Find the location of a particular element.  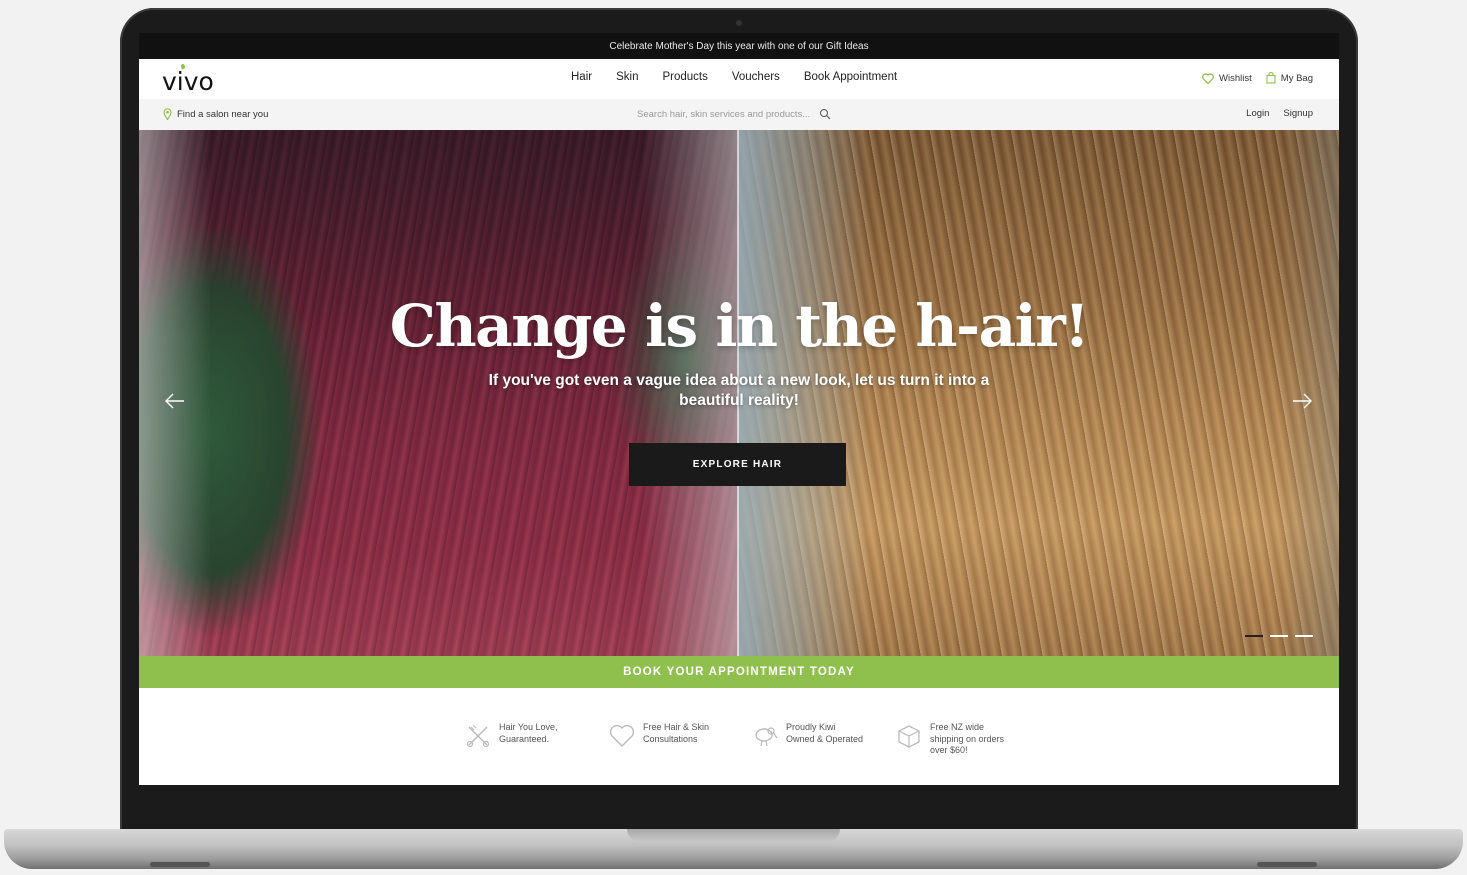

carousel-dots is located at coordinates (1279, 636).